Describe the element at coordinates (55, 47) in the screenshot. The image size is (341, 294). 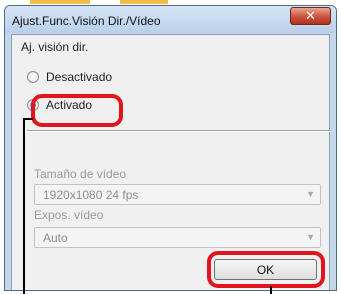
I see `live-view-setting-label: Aj. visión dir.` at that location.